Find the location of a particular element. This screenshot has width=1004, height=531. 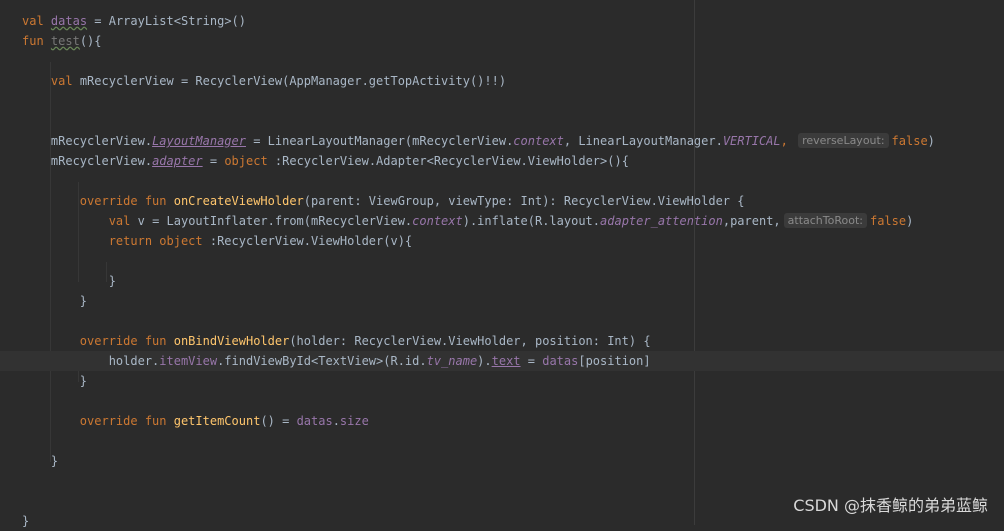

code-text: ,parent, is located at coordinates (751, 221).